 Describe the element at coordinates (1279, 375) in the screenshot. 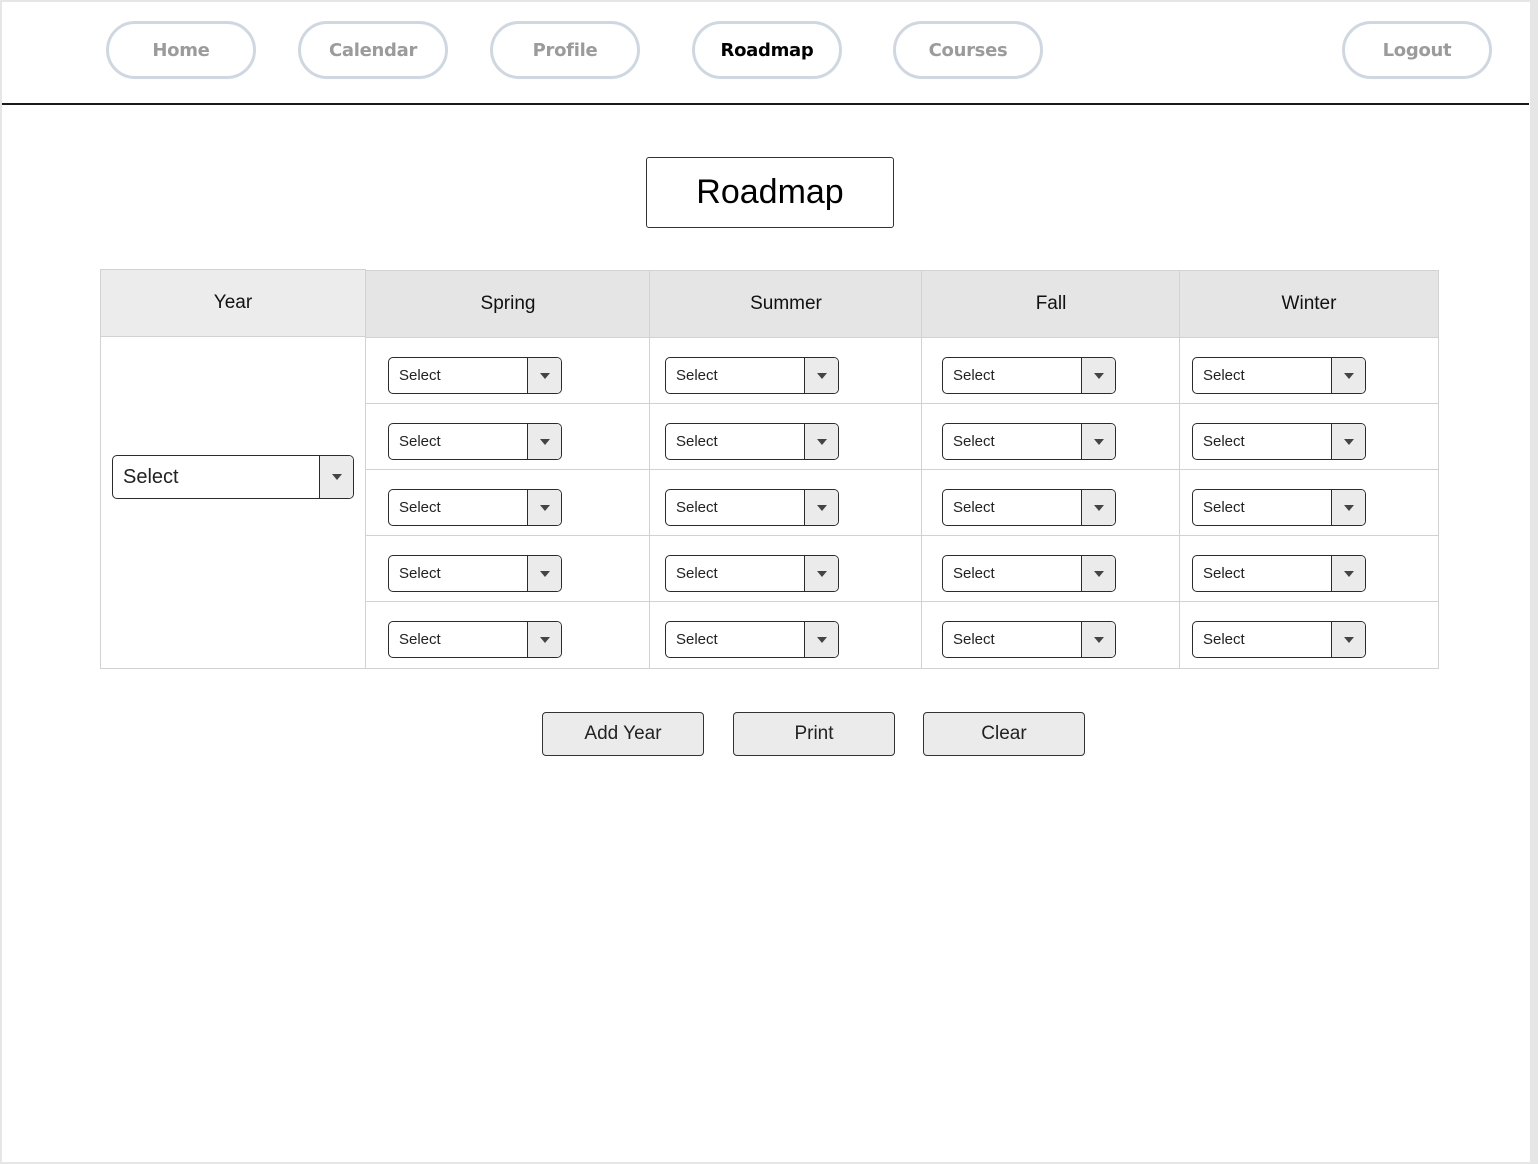

I see `course-select-winter-1: Select` at that location.